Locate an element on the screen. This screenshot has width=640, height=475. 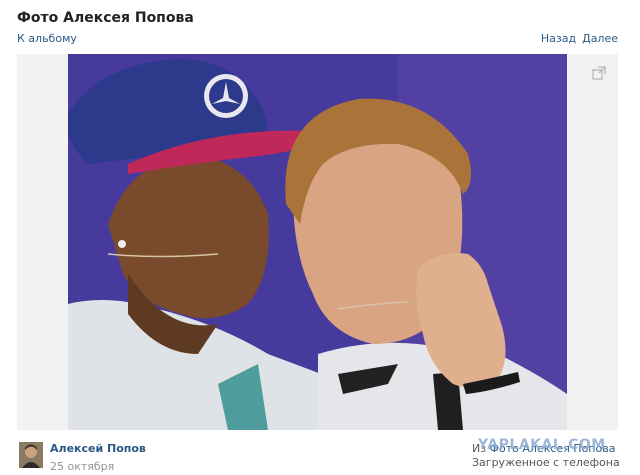
expand-icon is located at coordinates (599, 73).